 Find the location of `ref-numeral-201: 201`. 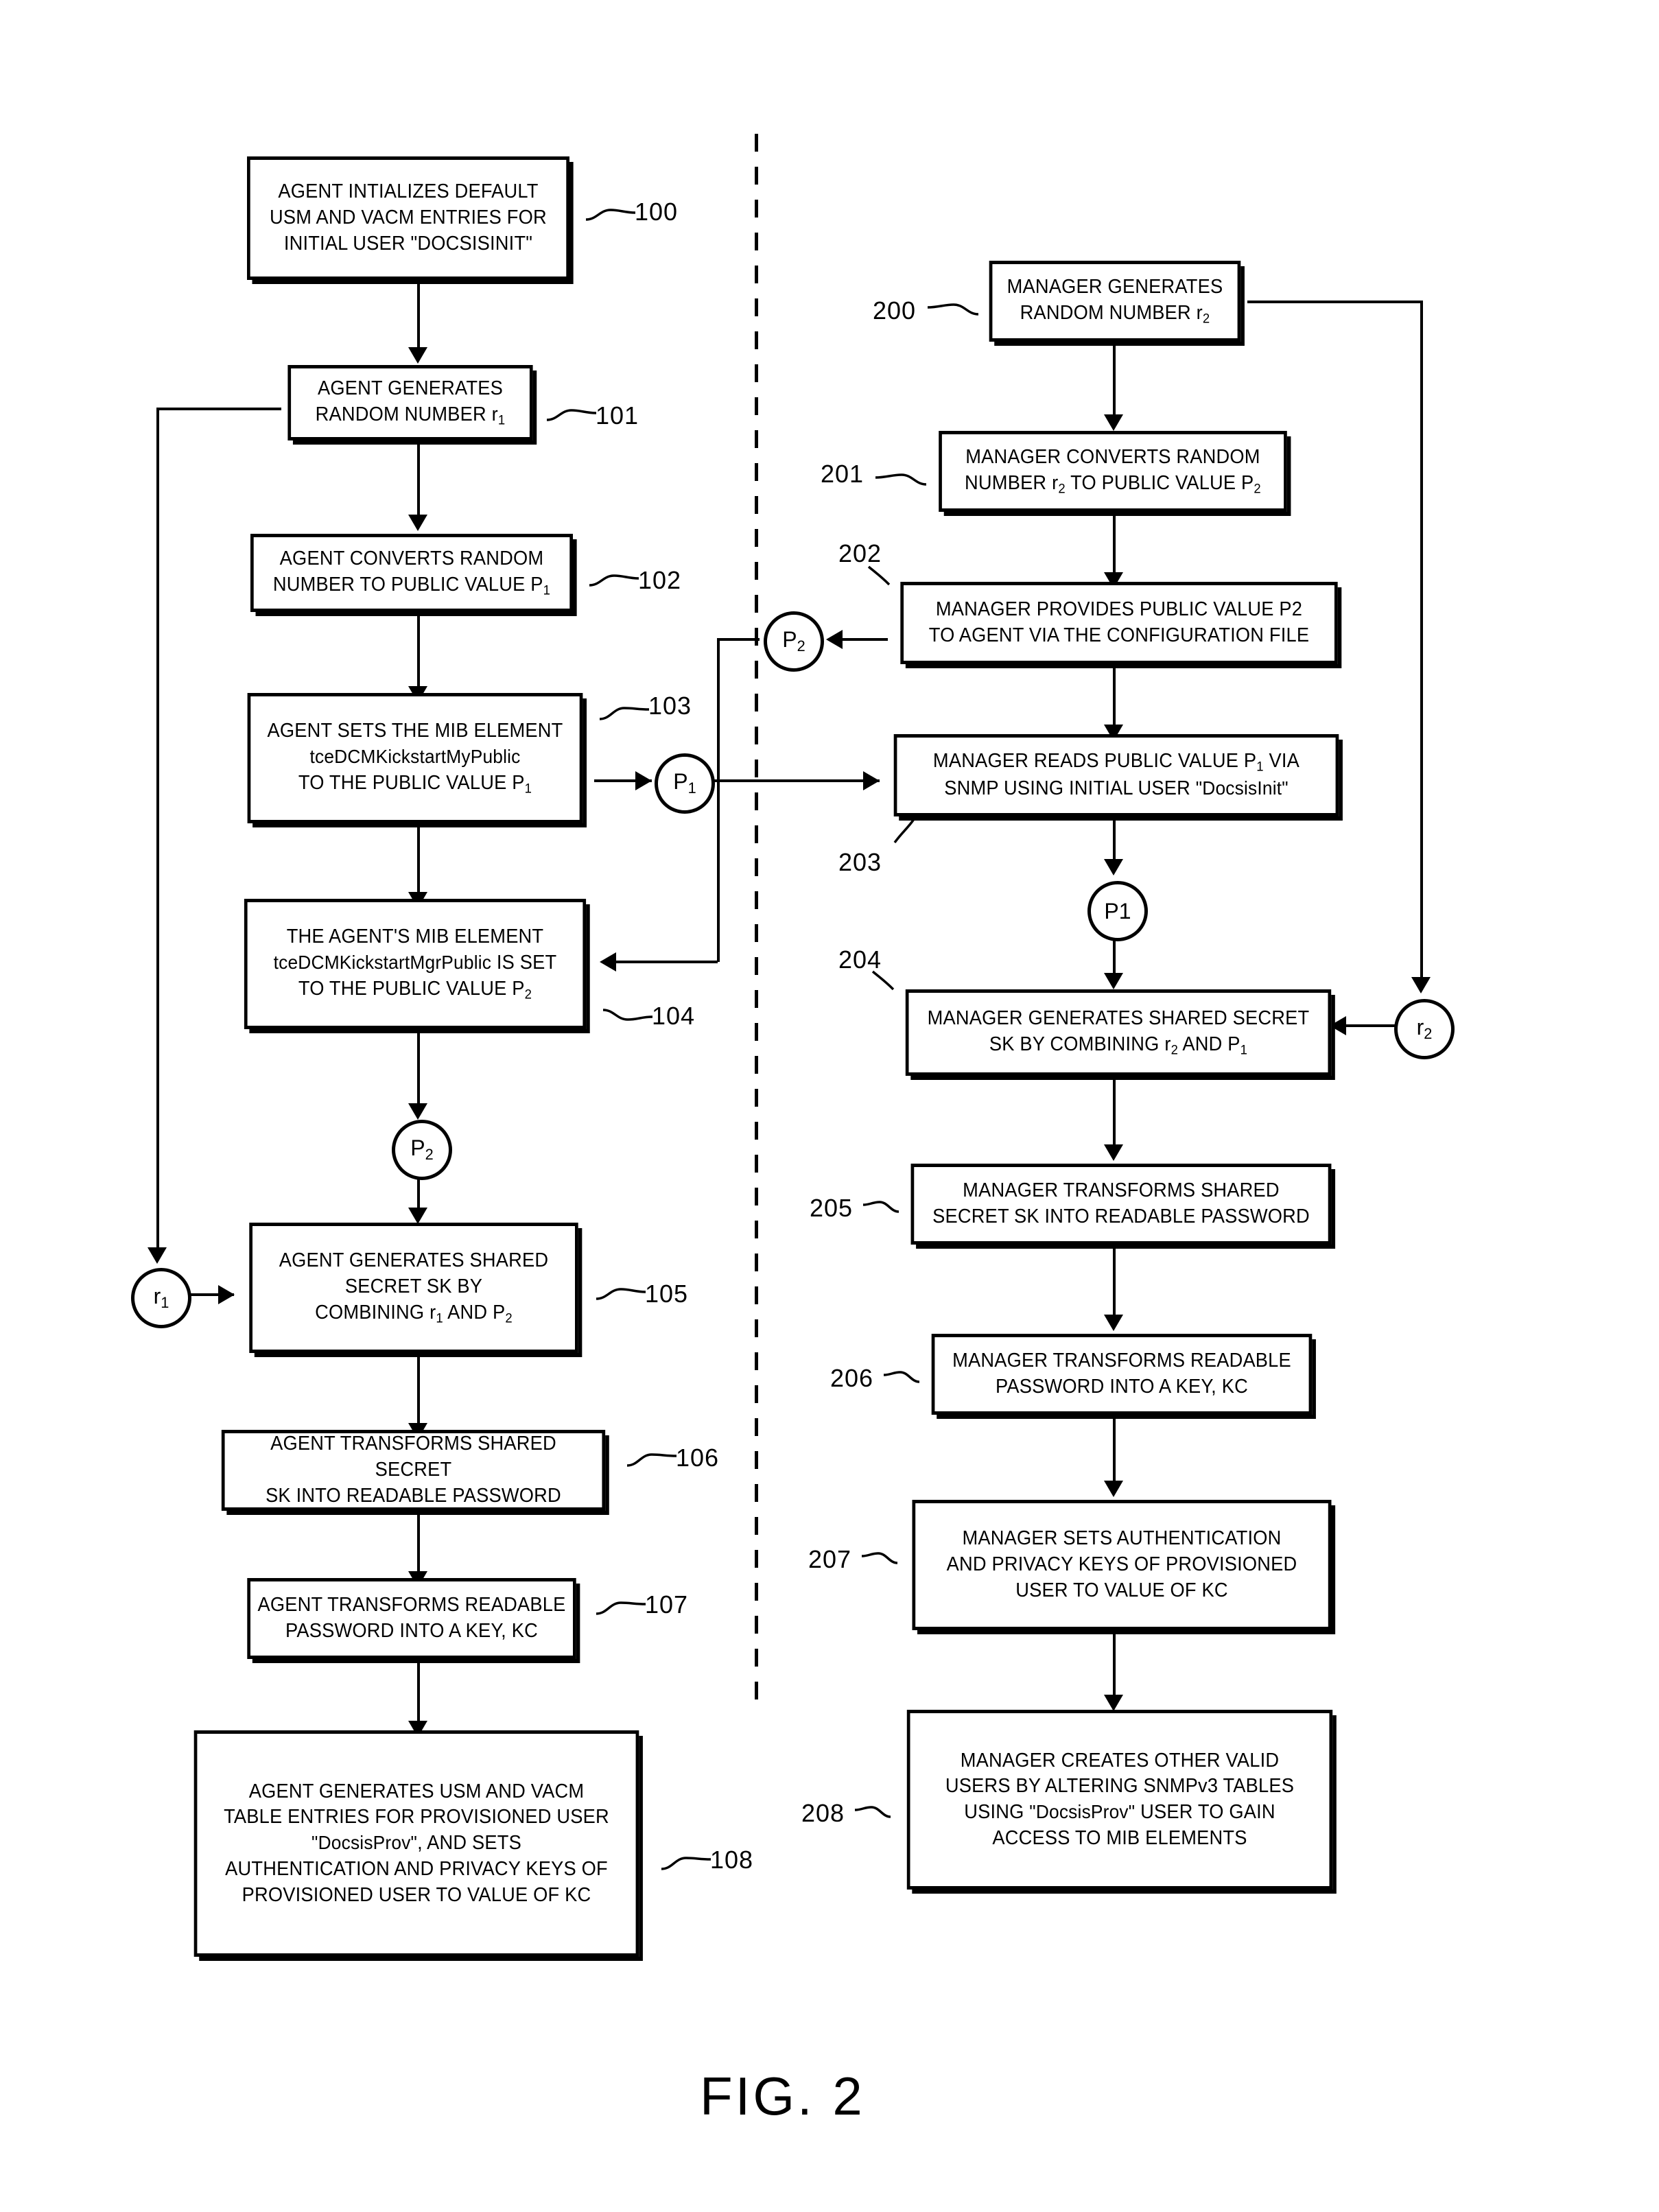

ref-numeral-201: 201 is located at coordinates (842, 474).